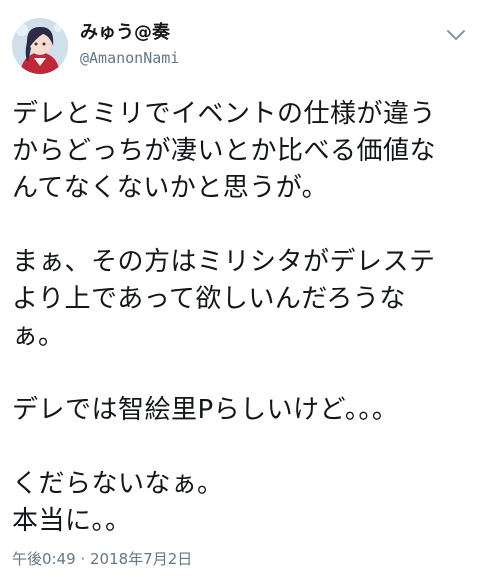  I want to click on chevron-down-icon, so click(456, 35).